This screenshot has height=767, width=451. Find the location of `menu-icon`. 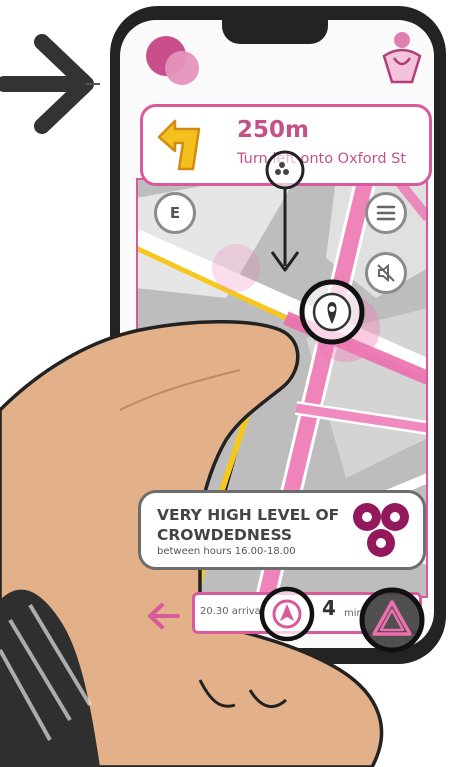

menu-icon is located at coordinates (386, 213).